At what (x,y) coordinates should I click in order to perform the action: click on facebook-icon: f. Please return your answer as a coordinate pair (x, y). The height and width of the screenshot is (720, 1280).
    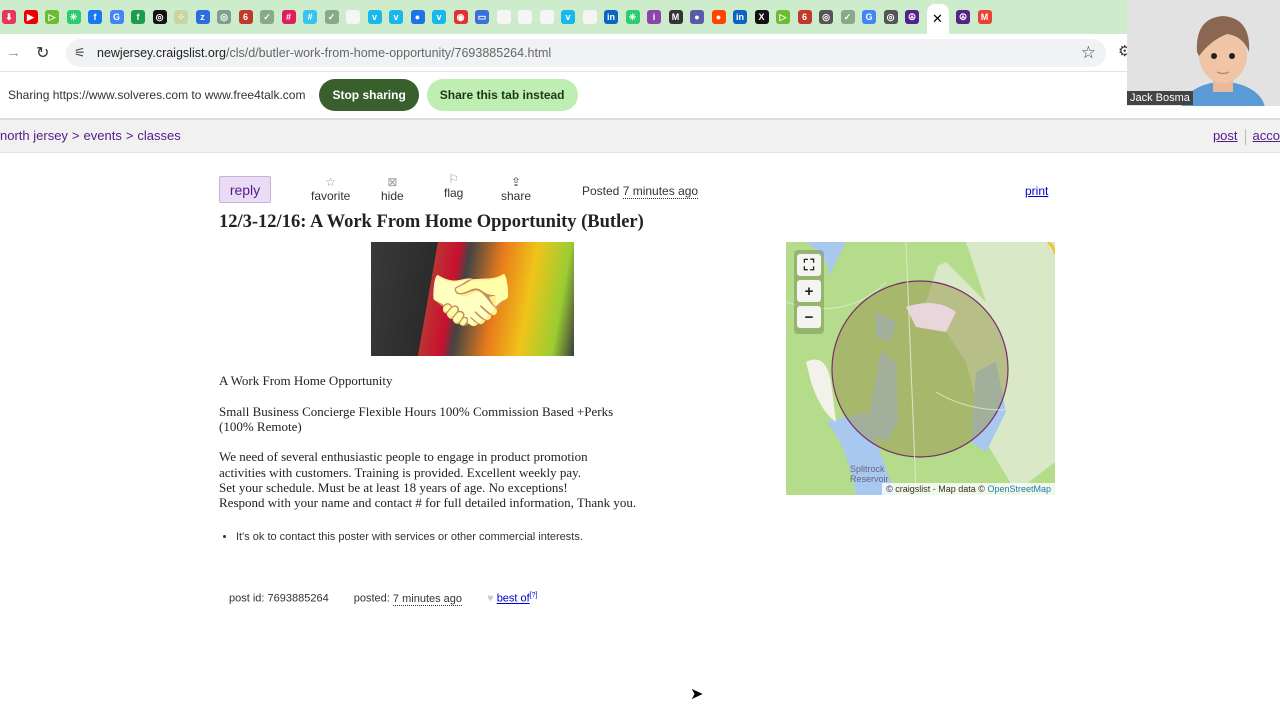
    Looking at the image, I should click on (95, 17).